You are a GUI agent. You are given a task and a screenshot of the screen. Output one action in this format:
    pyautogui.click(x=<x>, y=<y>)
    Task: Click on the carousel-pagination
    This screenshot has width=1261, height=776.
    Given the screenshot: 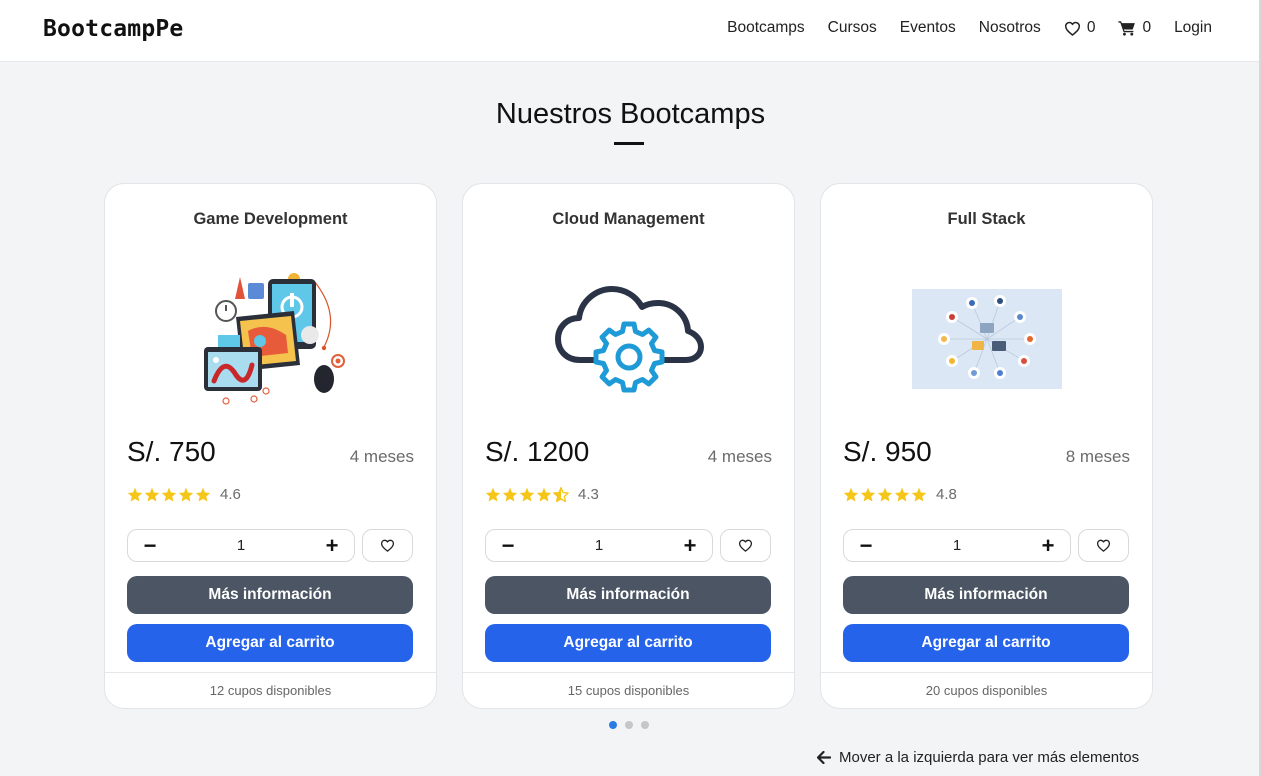 What is the action you would take?
    pyautogui.click(x=629, y=725)
    